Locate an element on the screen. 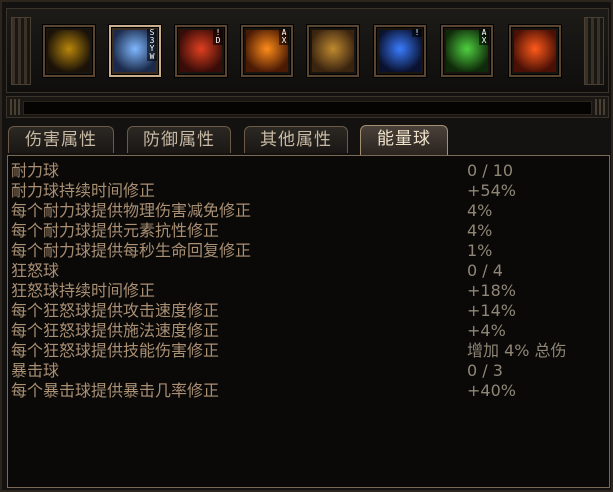 Image resolution: width=613 pixels, height=492 pixels. stat-label: 每个狂怒球提供施法速度修正 is located at coordinates (115, 330).